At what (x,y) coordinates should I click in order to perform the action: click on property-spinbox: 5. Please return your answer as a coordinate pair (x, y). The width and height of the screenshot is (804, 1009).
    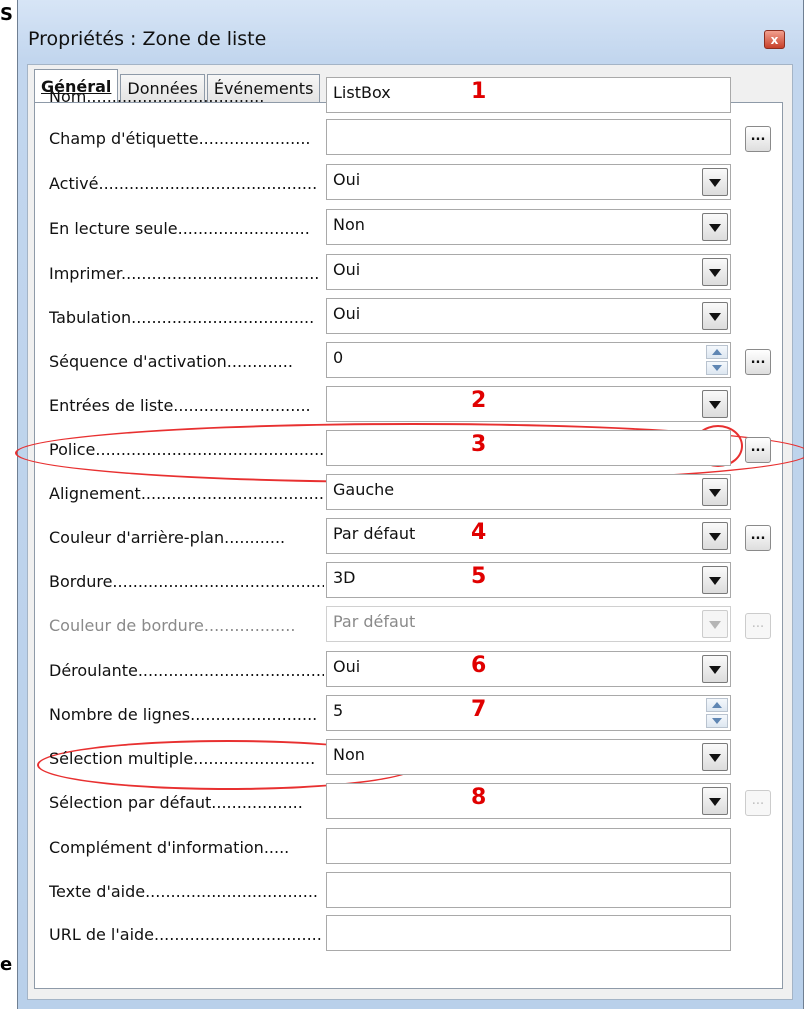
    Looking at the image, I should click on (528, 713).